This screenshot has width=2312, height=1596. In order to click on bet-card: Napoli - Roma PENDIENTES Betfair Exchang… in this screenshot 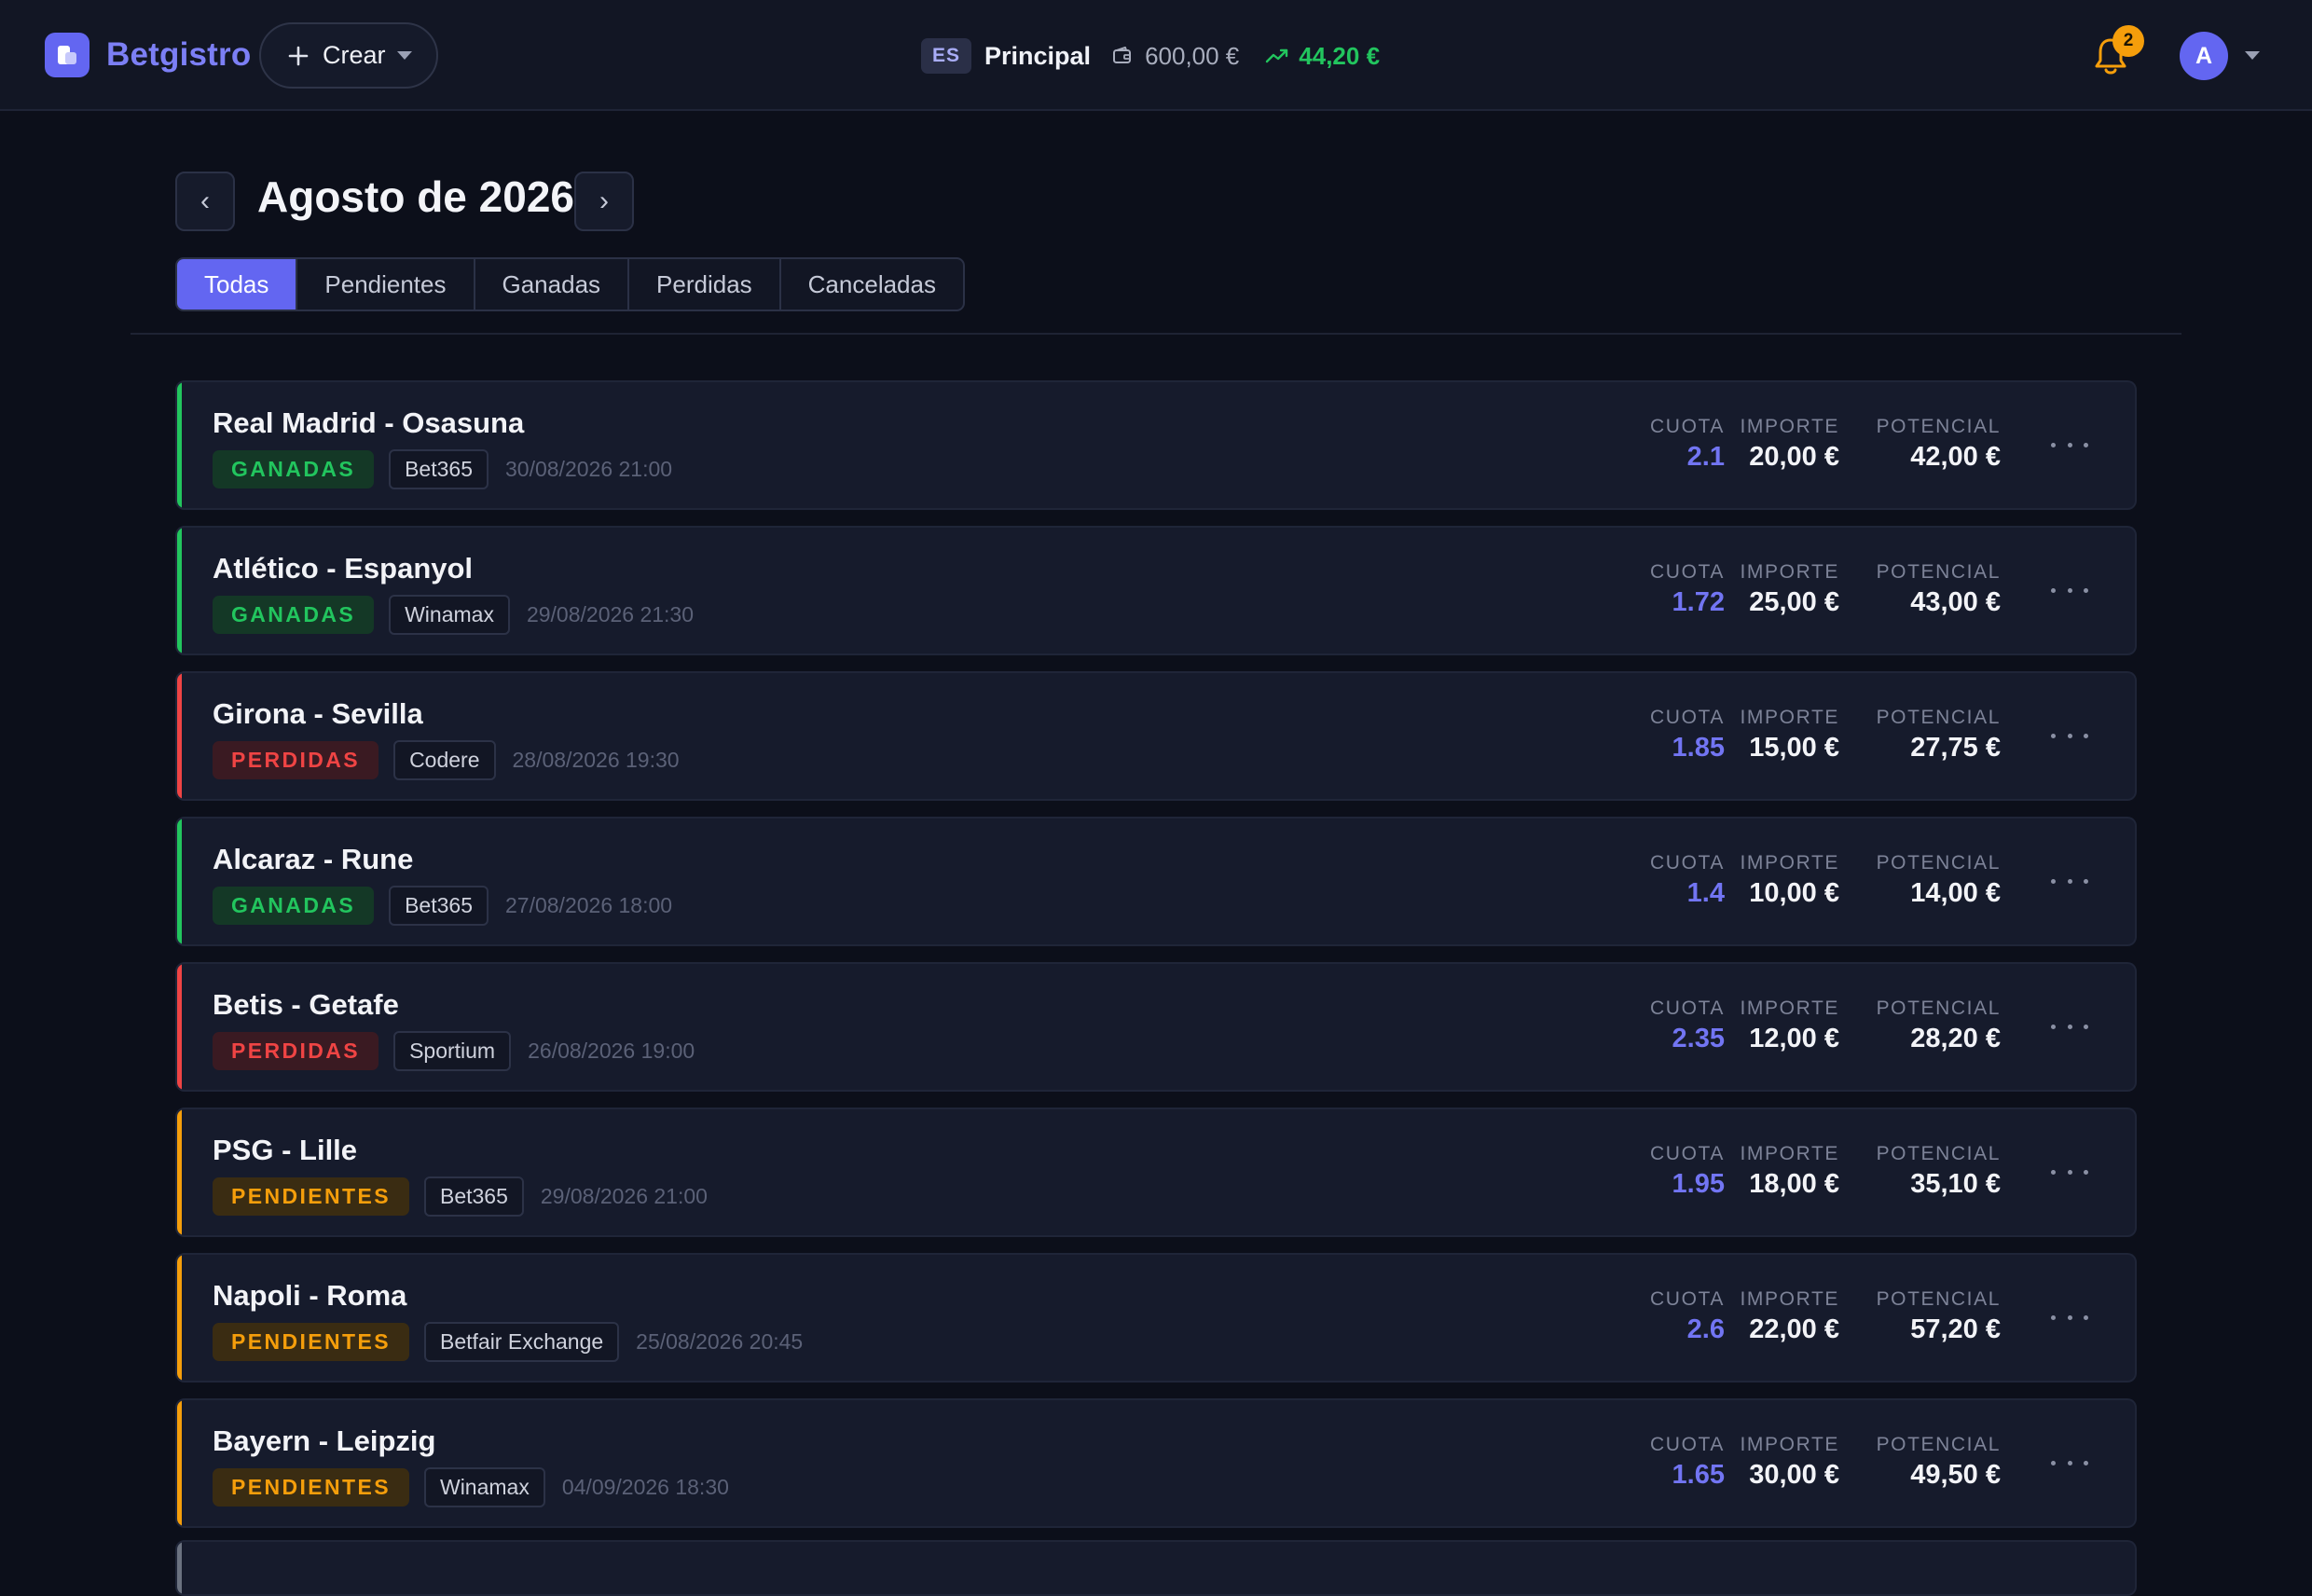, I will do `click(1156, 1318)`.